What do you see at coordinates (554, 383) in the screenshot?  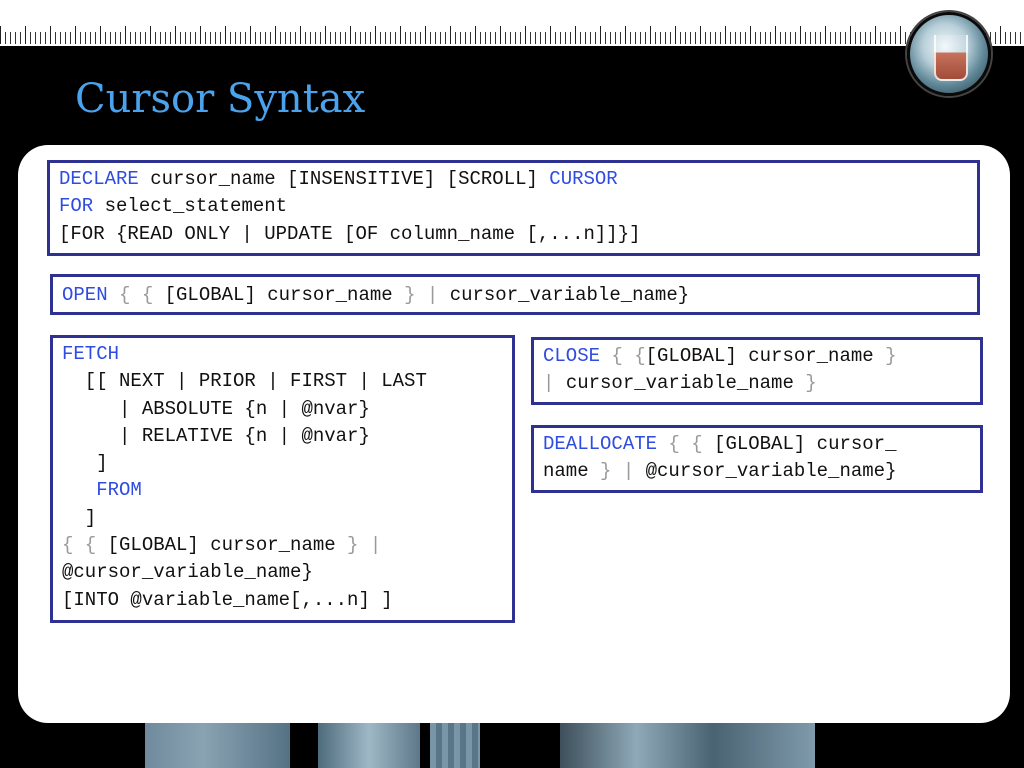 I see `punctuation: |` at bounding box center [554, 383].